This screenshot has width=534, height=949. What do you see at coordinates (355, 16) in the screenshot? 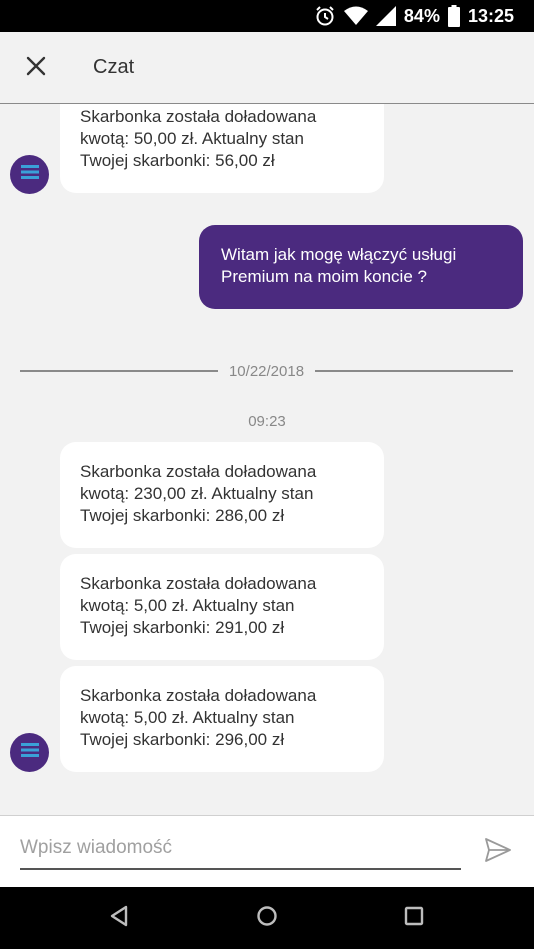
I see `wifi-icon` at bounding box center [355, 16].